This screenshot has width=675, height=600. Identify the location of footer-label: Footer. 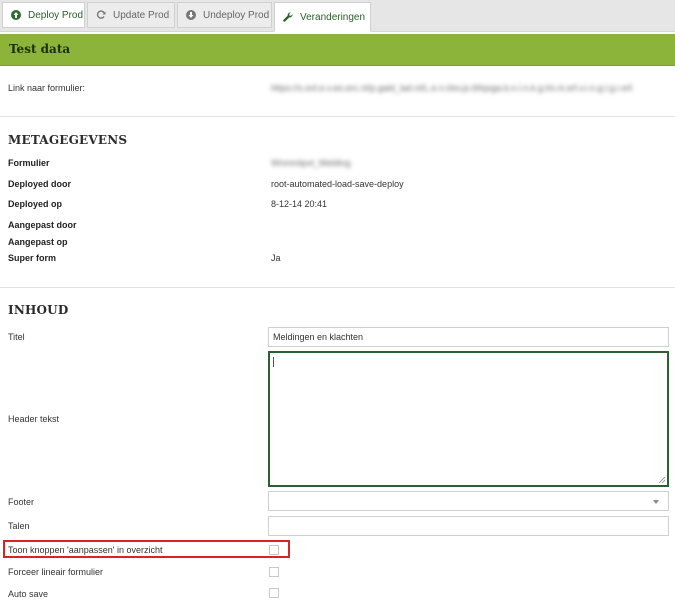
(21, 502).